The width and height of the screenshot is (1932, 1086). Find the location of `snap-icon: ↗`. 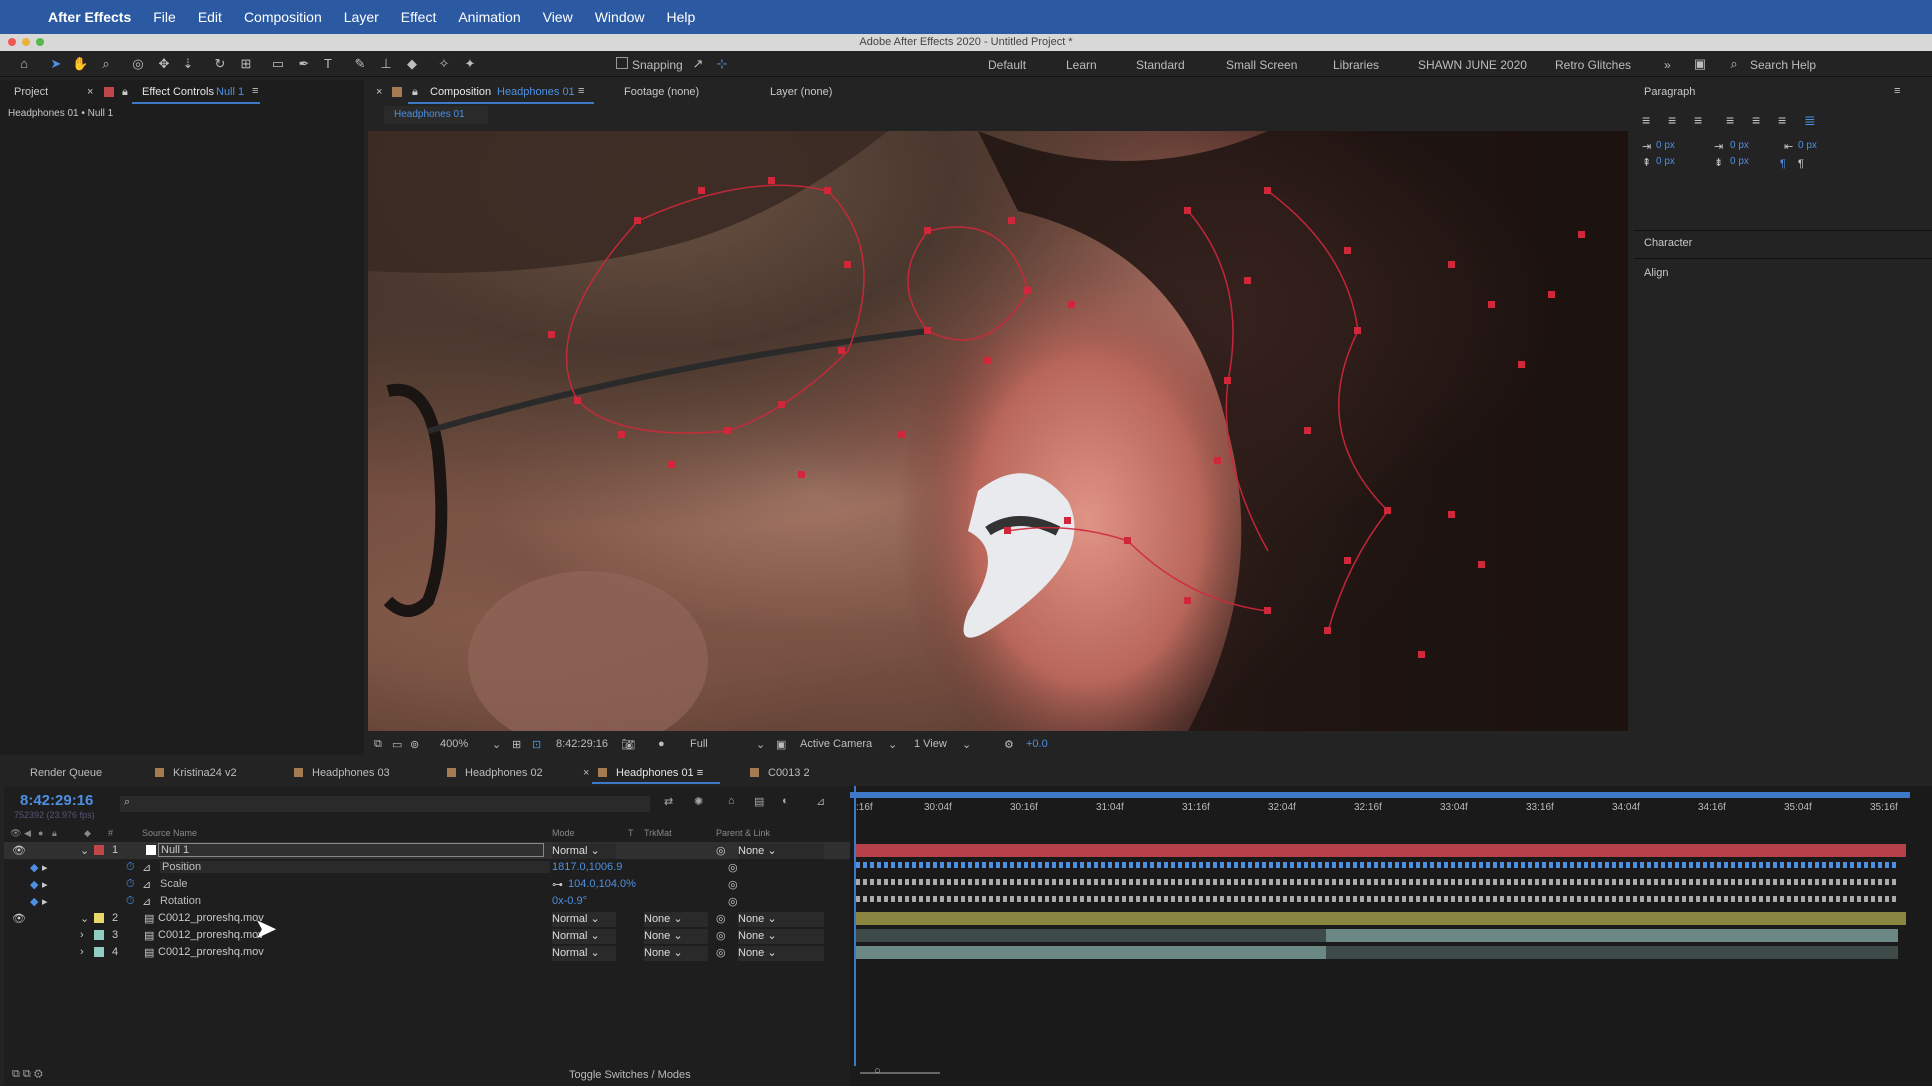

snap-icon: ↗ is located at coordinates (698, 64).